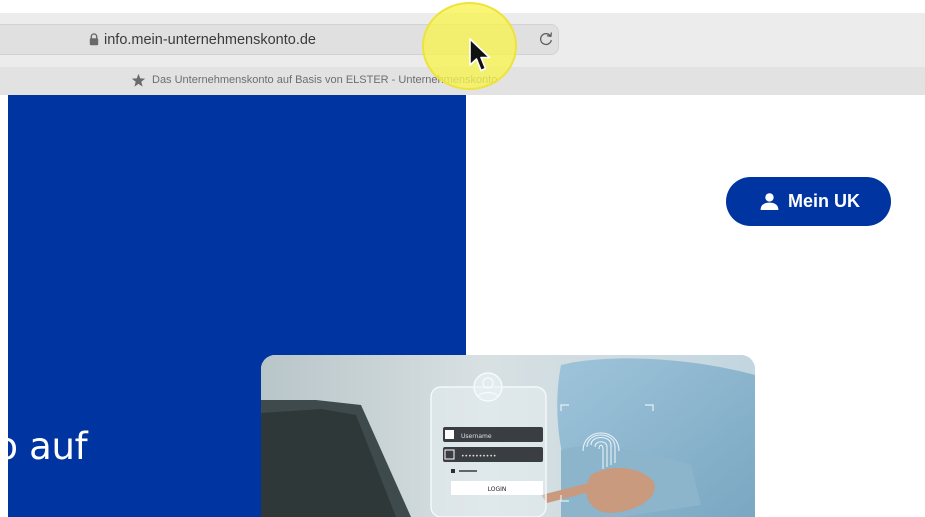 The image size is (925, 517). I want to click on star-icon, so click(138, 80).